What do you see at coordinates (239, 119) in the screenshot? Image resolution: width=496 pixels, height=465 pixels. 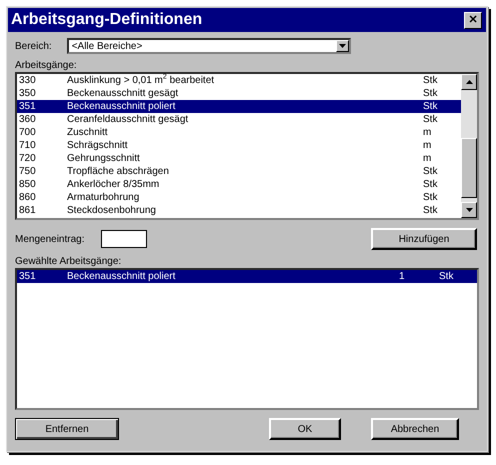 I see `list-row: 360 Ceranfeldausschnitt gesägt Stk` at bounding box center [239, 119].